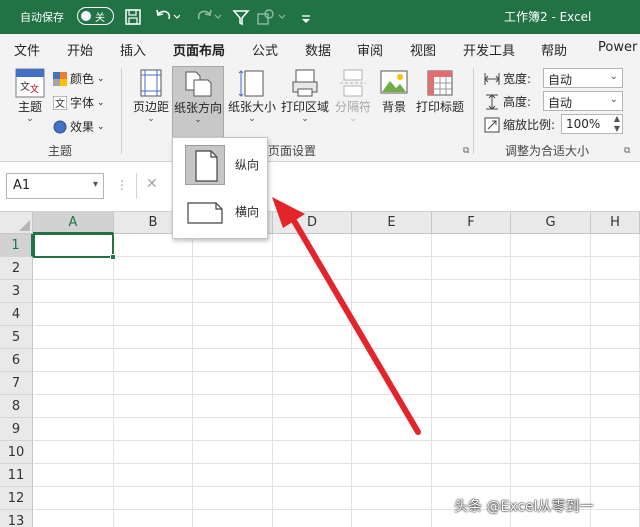 The width and height of the screenshot is (640, 527). What do you see at coordinates (312, 268) in the screenshot?
I see `cell-d2` at bounding box center [312, 268].